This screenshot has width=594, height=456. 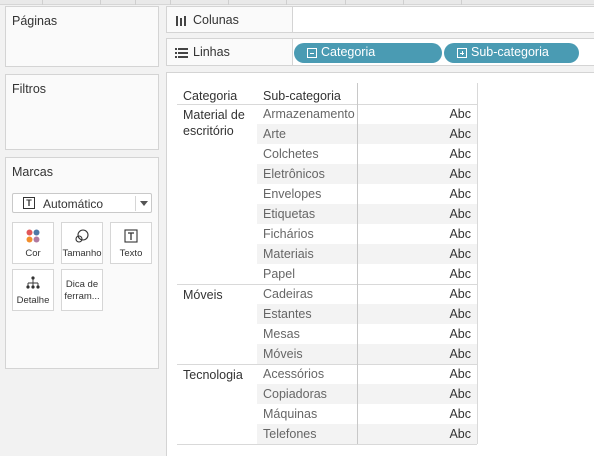 I want to click on top-toolbar-strip, so click(x=297, y=2).